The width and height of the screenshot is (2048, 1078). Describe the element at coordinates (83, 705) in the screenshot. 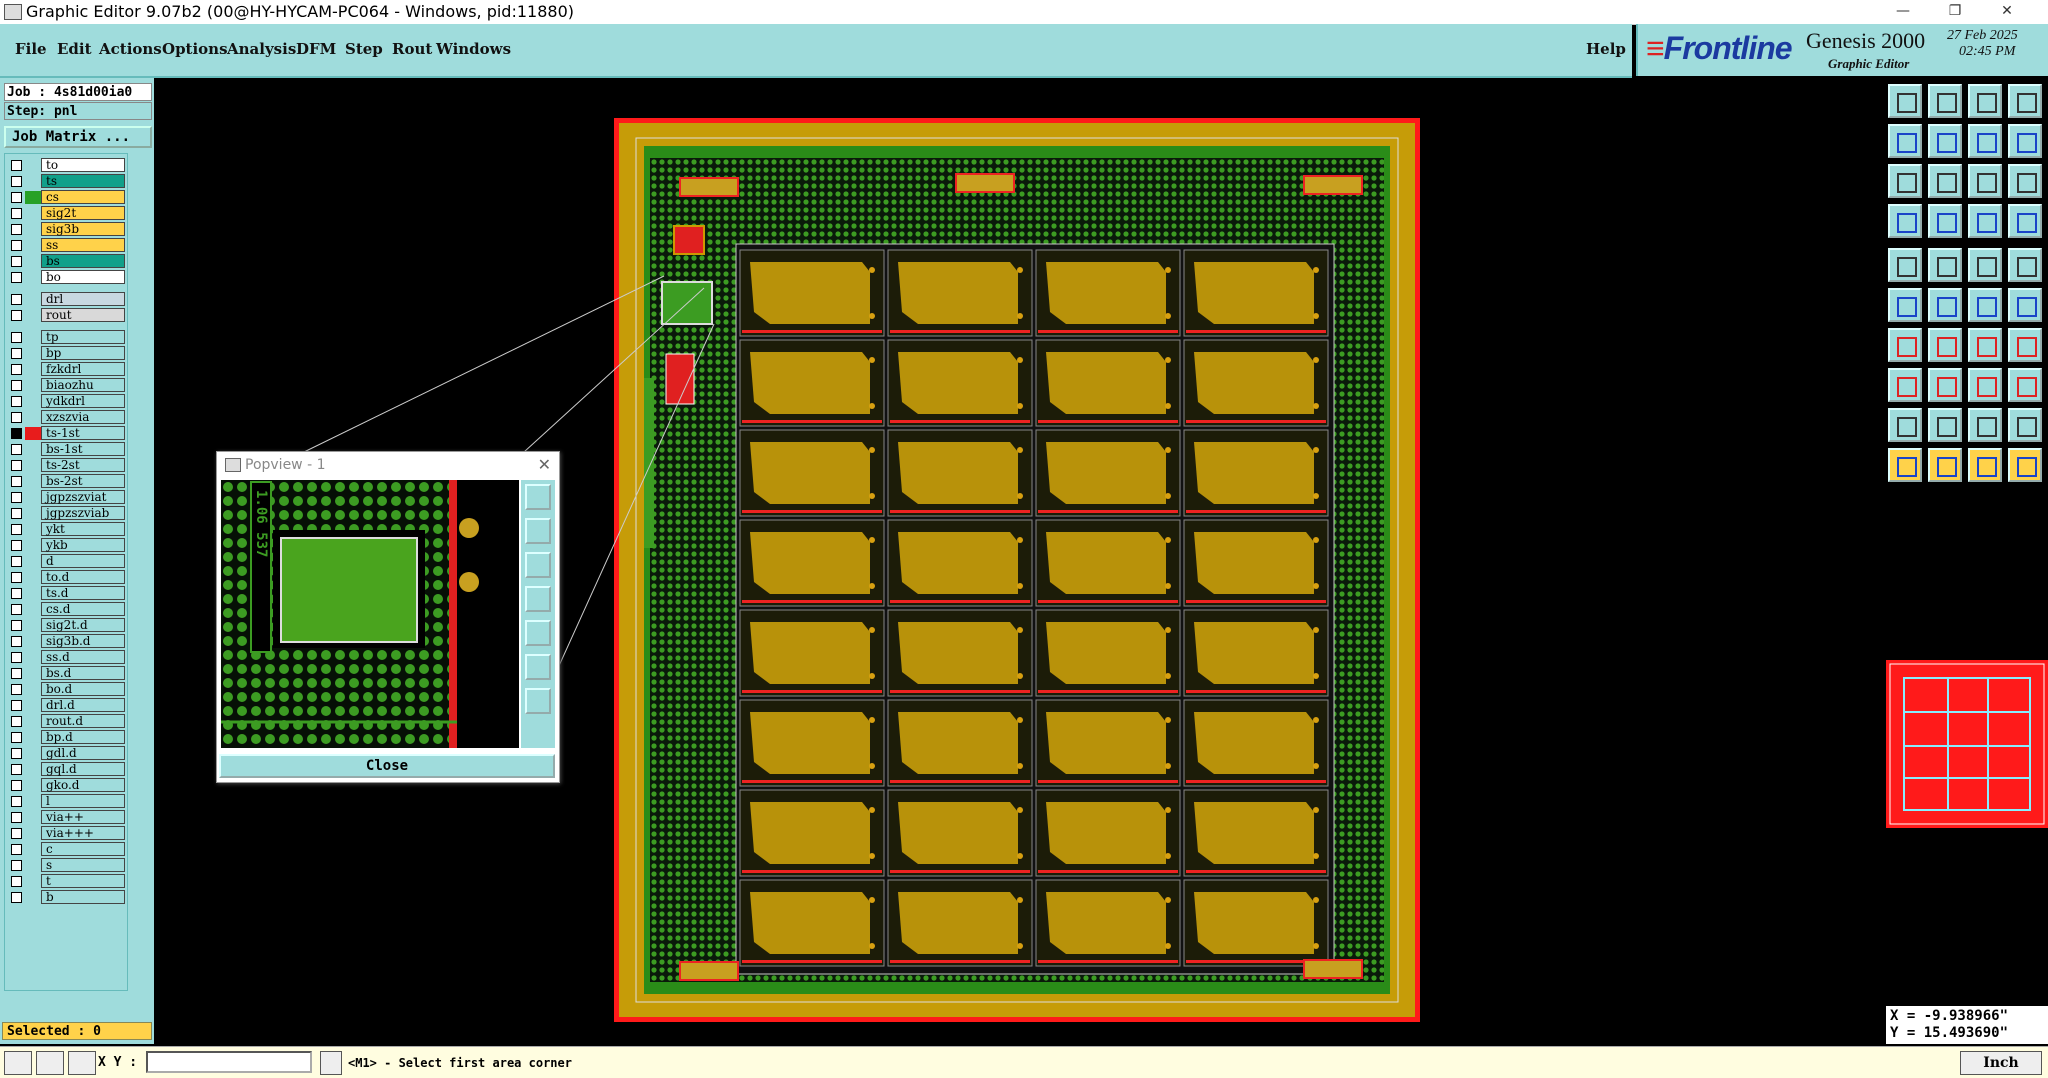

I see `layer-name: drl.d` at that location.